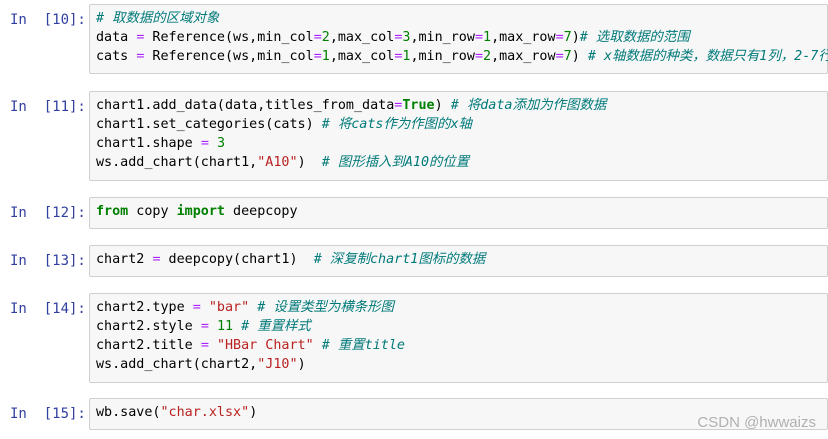  Describe the element at coordinates (124, 259) in the screenshot. I see `code-token: chart2` at that location.